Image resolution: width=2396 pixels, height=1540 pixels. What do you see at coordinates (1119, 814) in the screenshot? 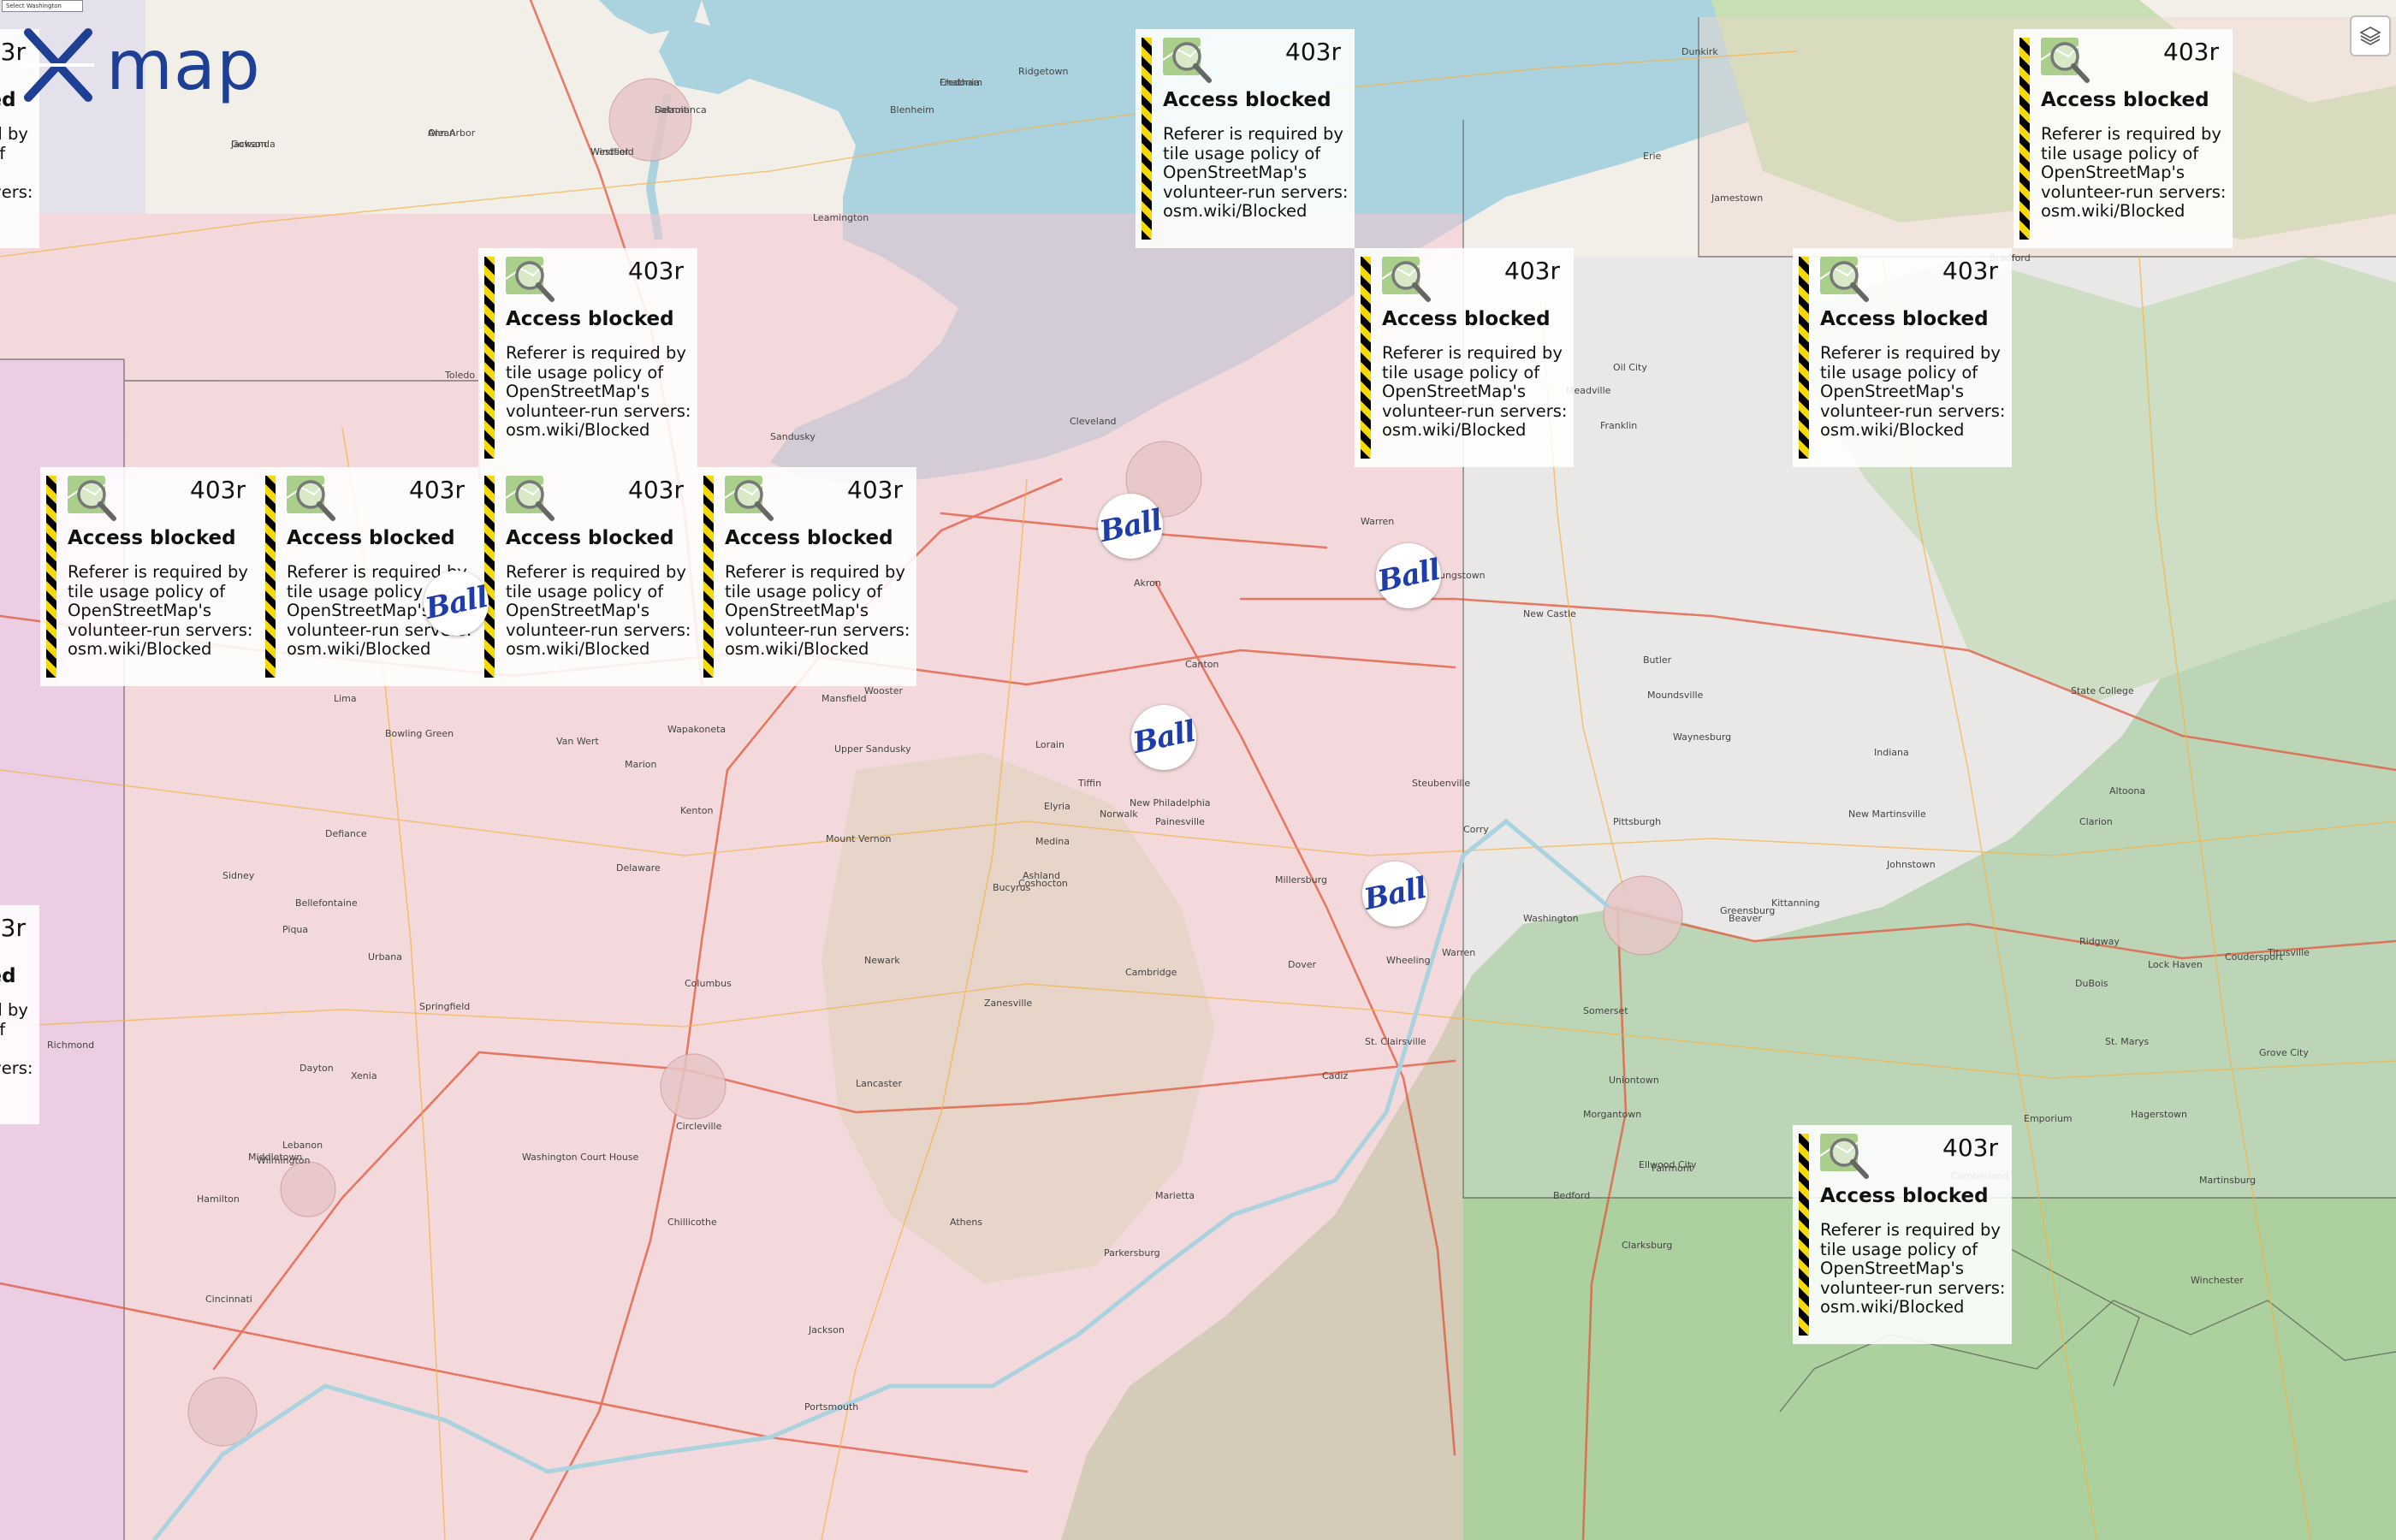
I see `place-label: Norwalk` at bounding box center [1119, 814].